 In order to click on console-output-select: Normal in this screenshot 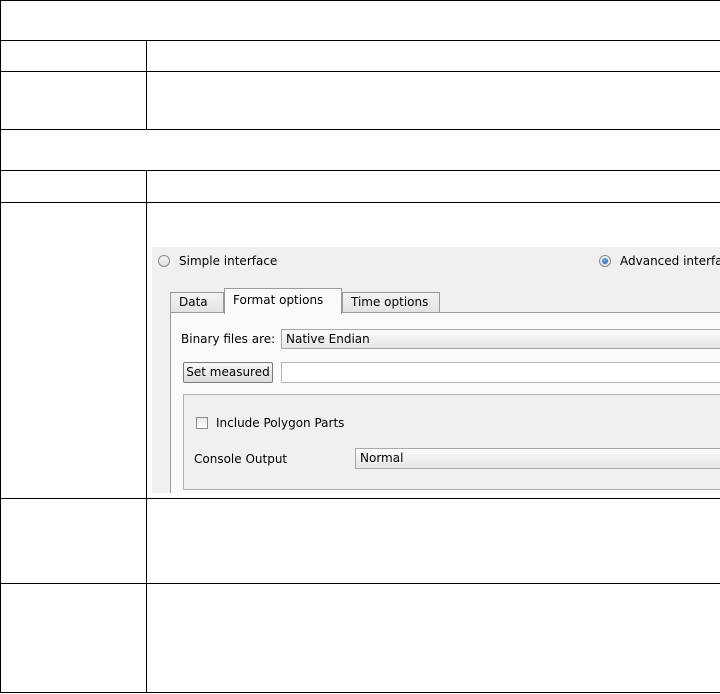, I will do `click(537, 458)`.